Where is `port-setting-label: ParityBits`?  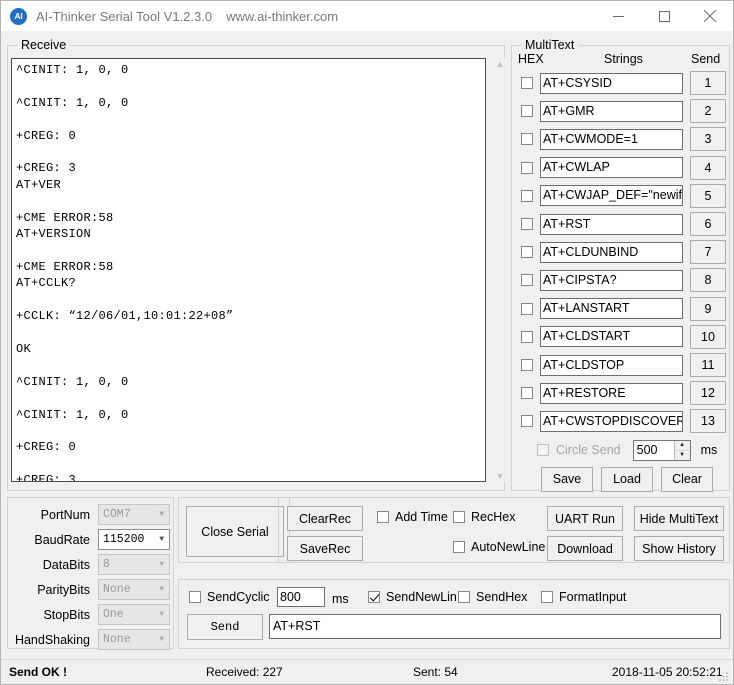 port-setting-label: ParityBits is located at coordinates (63, 589).